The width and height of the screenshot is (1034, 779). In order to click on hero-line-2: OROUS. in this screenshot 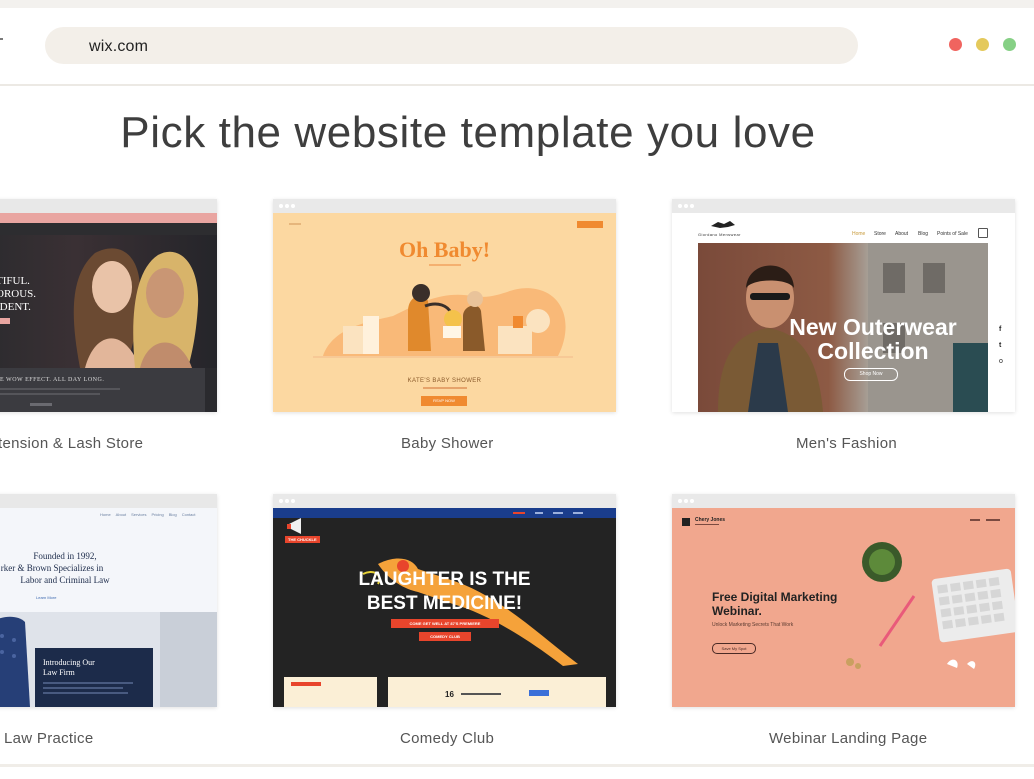, I will do `click(18, 294)`.